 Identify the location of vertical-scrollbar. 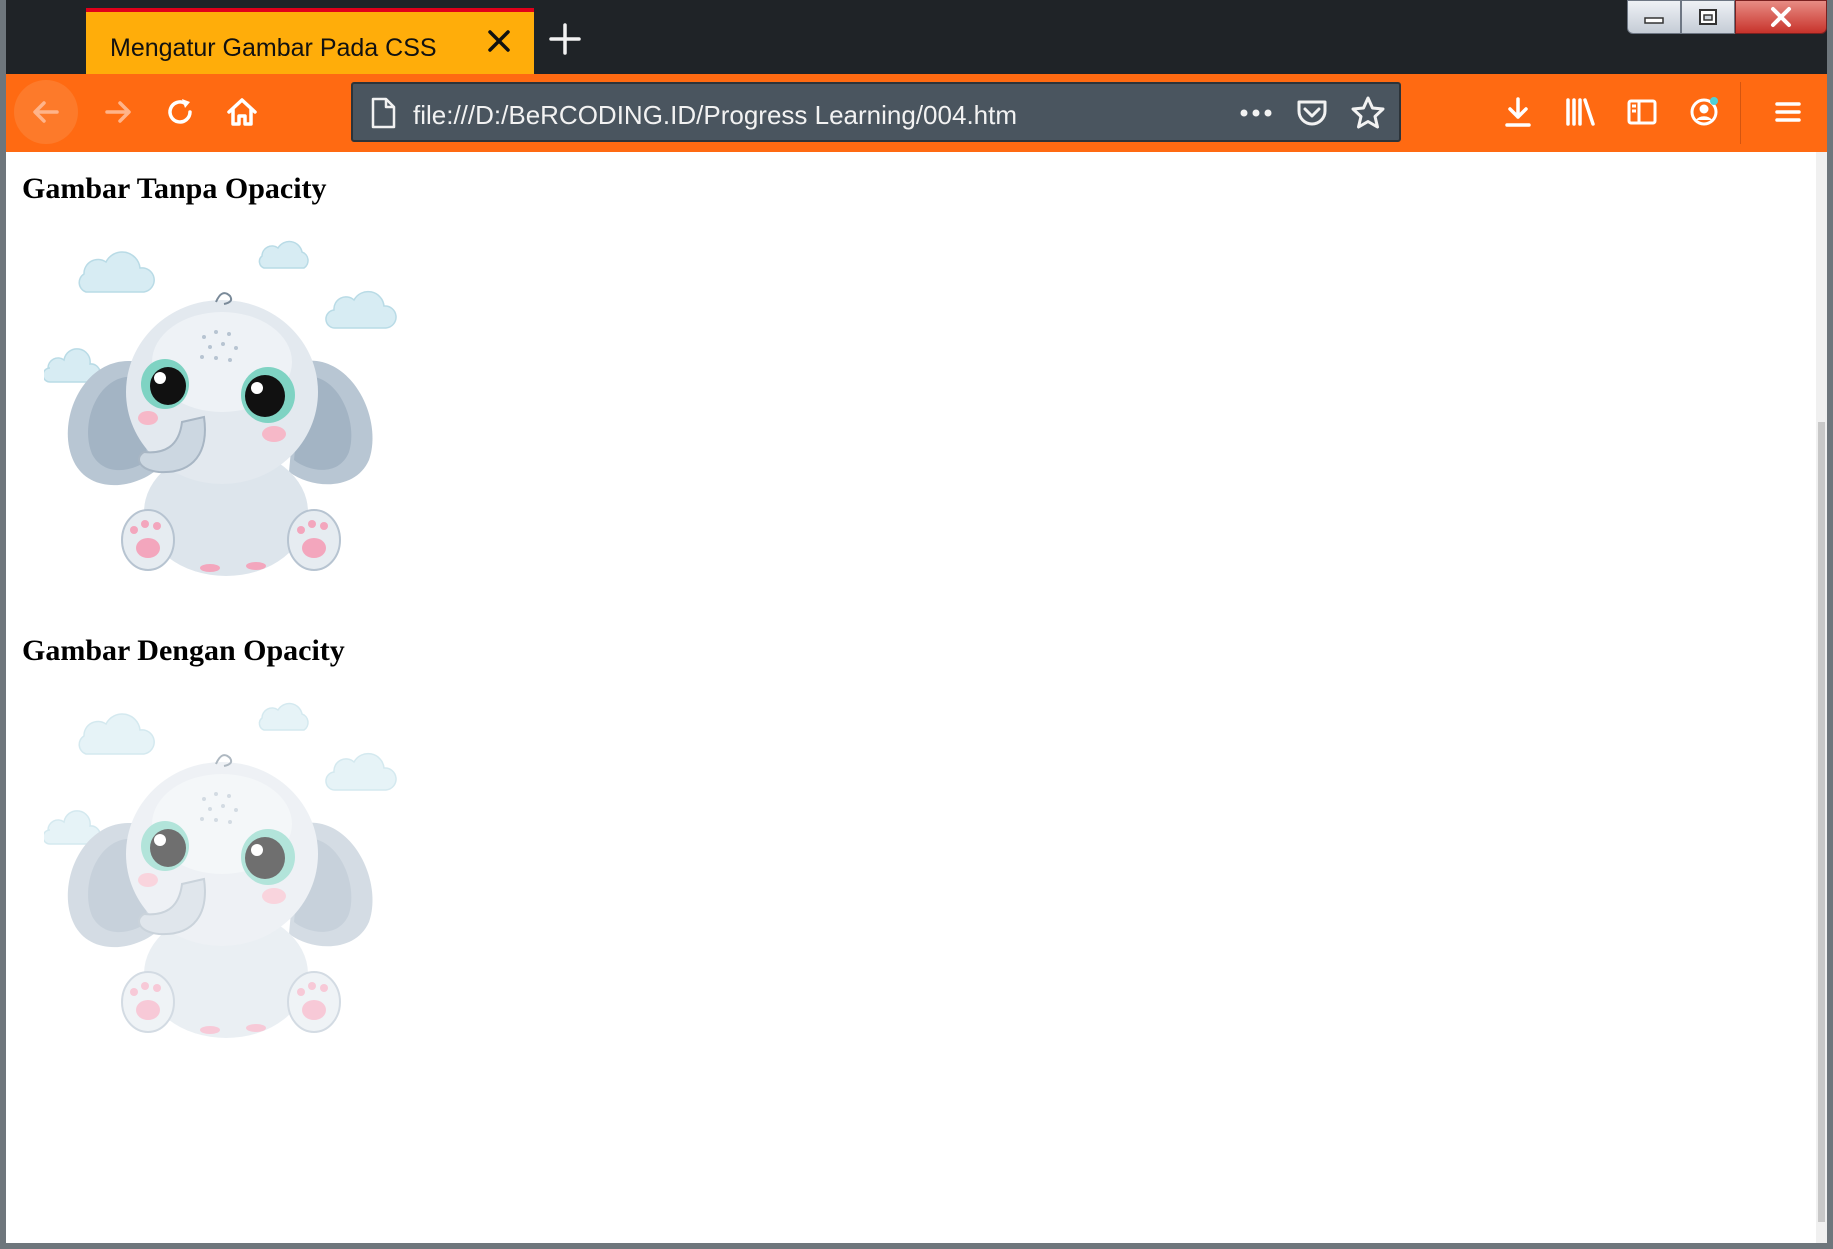
(1821, 697).